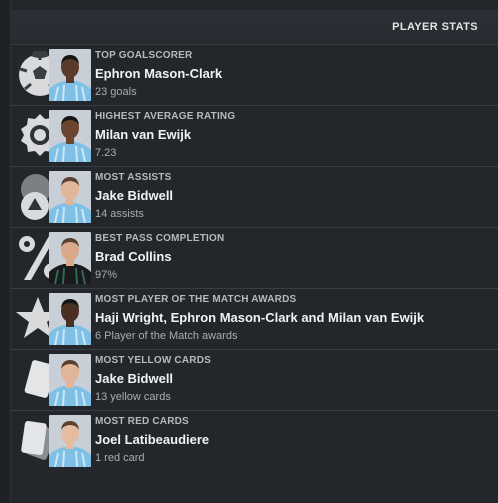  I want to click on stat-value: 13 yellow cards, so click(133, 397).